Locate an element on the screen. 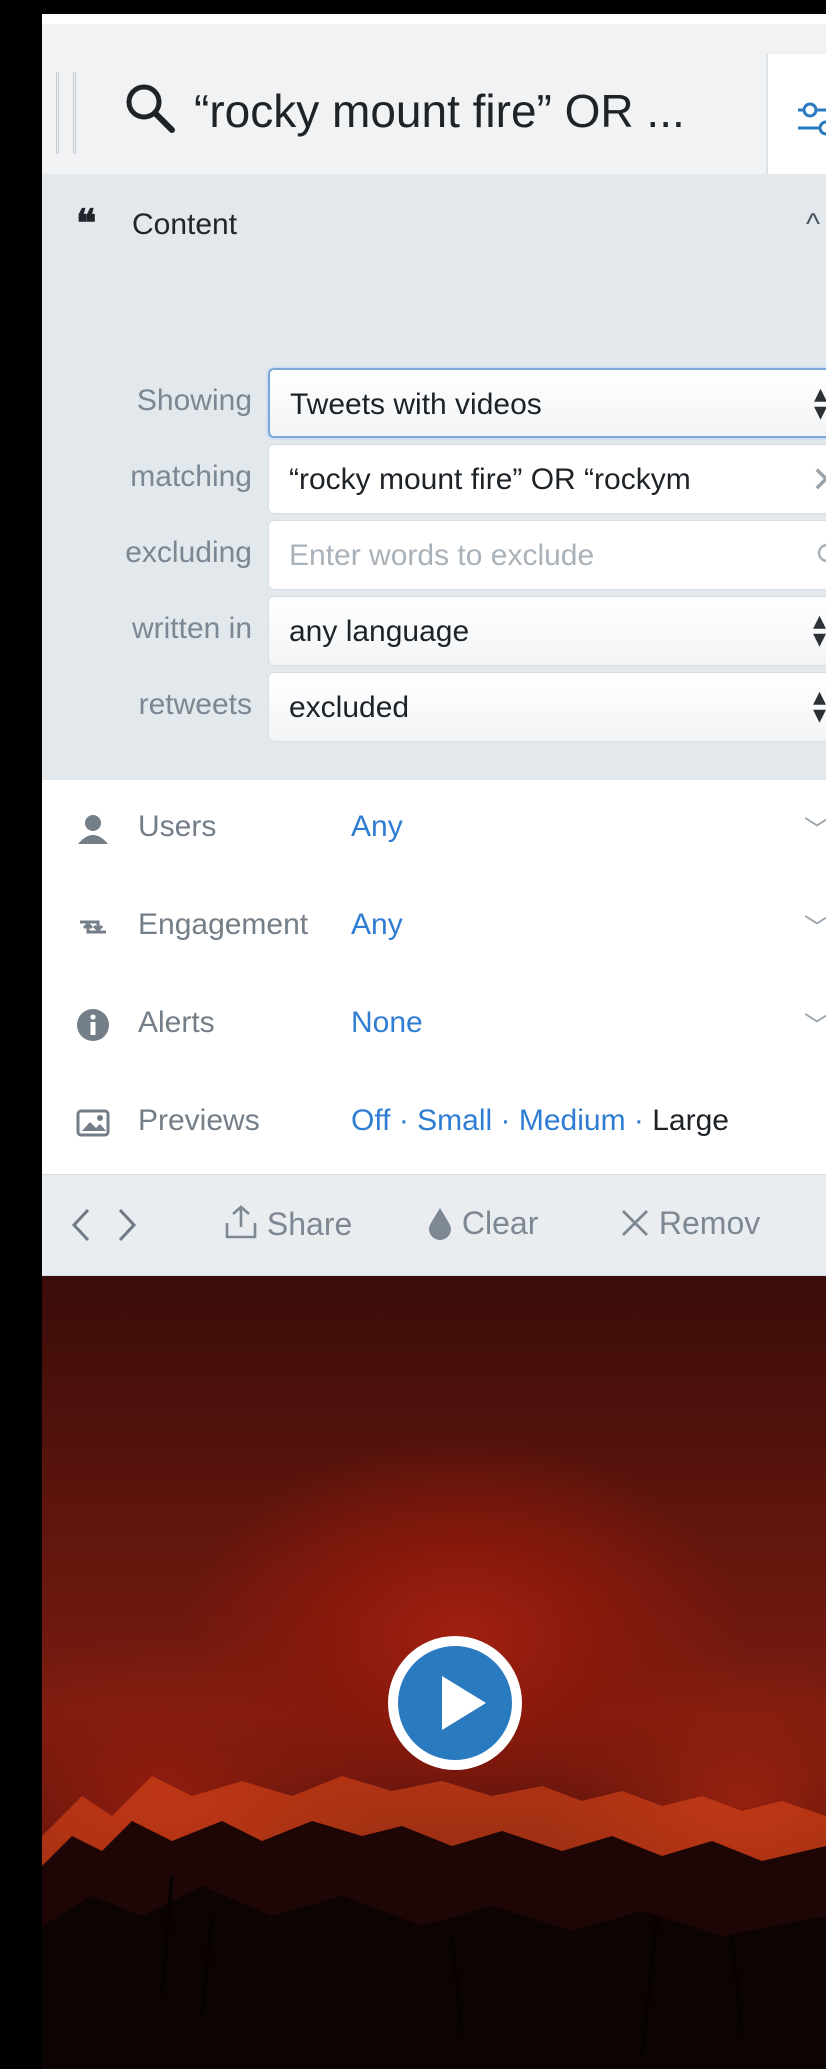  language-select: any language ▴ ▾ is located at coordinates (547, 631).